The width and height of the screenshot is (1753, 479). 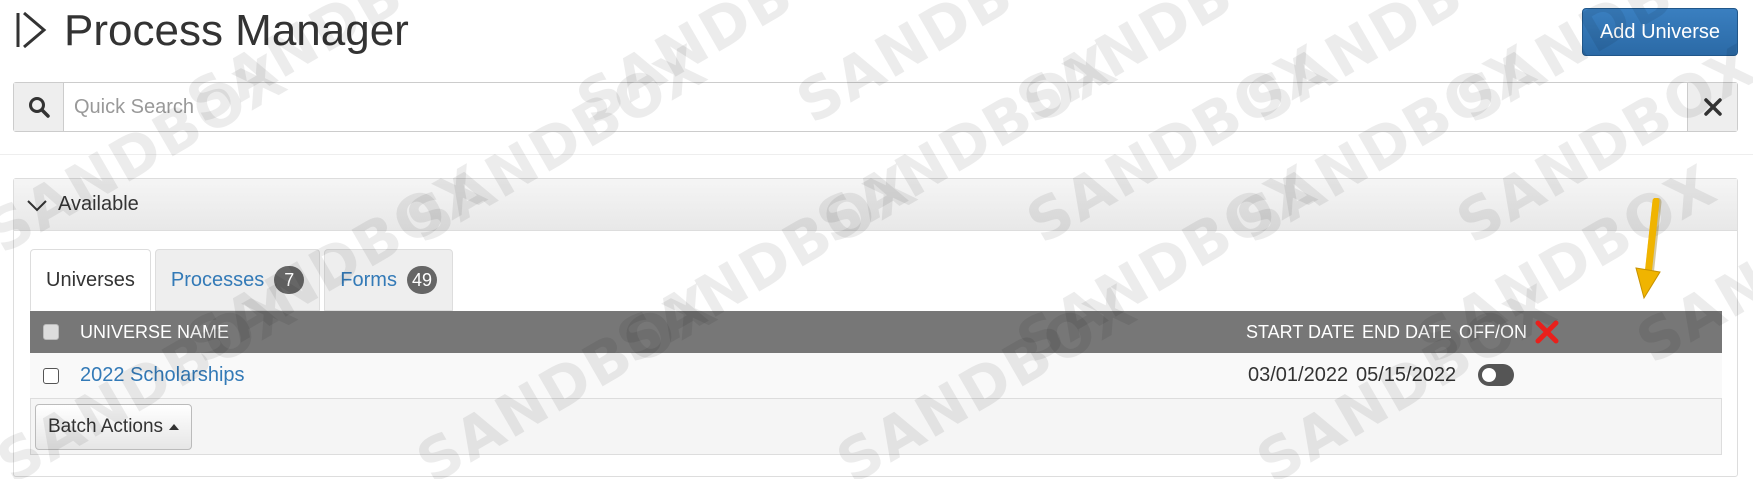 What do you see at coordinates (1712, 107) in the screenshot?
I see `close-icon` at bounding box center [1712, 107].